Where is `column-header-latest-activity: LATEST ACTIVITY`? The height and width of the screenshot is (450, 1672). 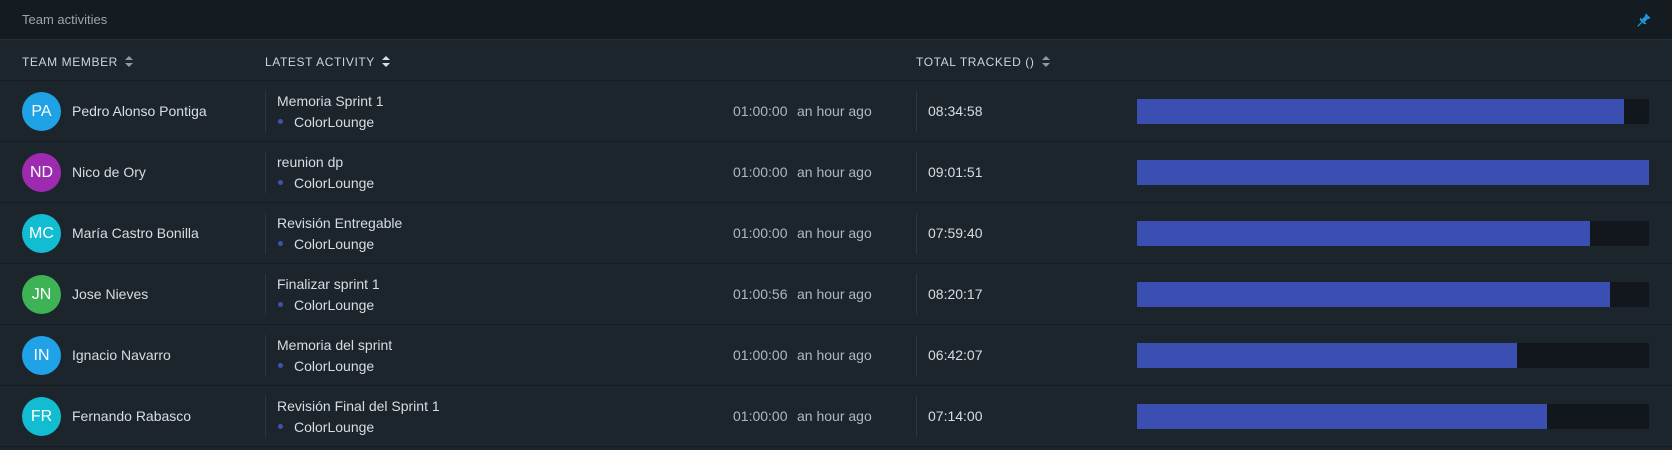
column-header-latest-activity: LATEST ACTIVITY is located at coordinates (327, 62).